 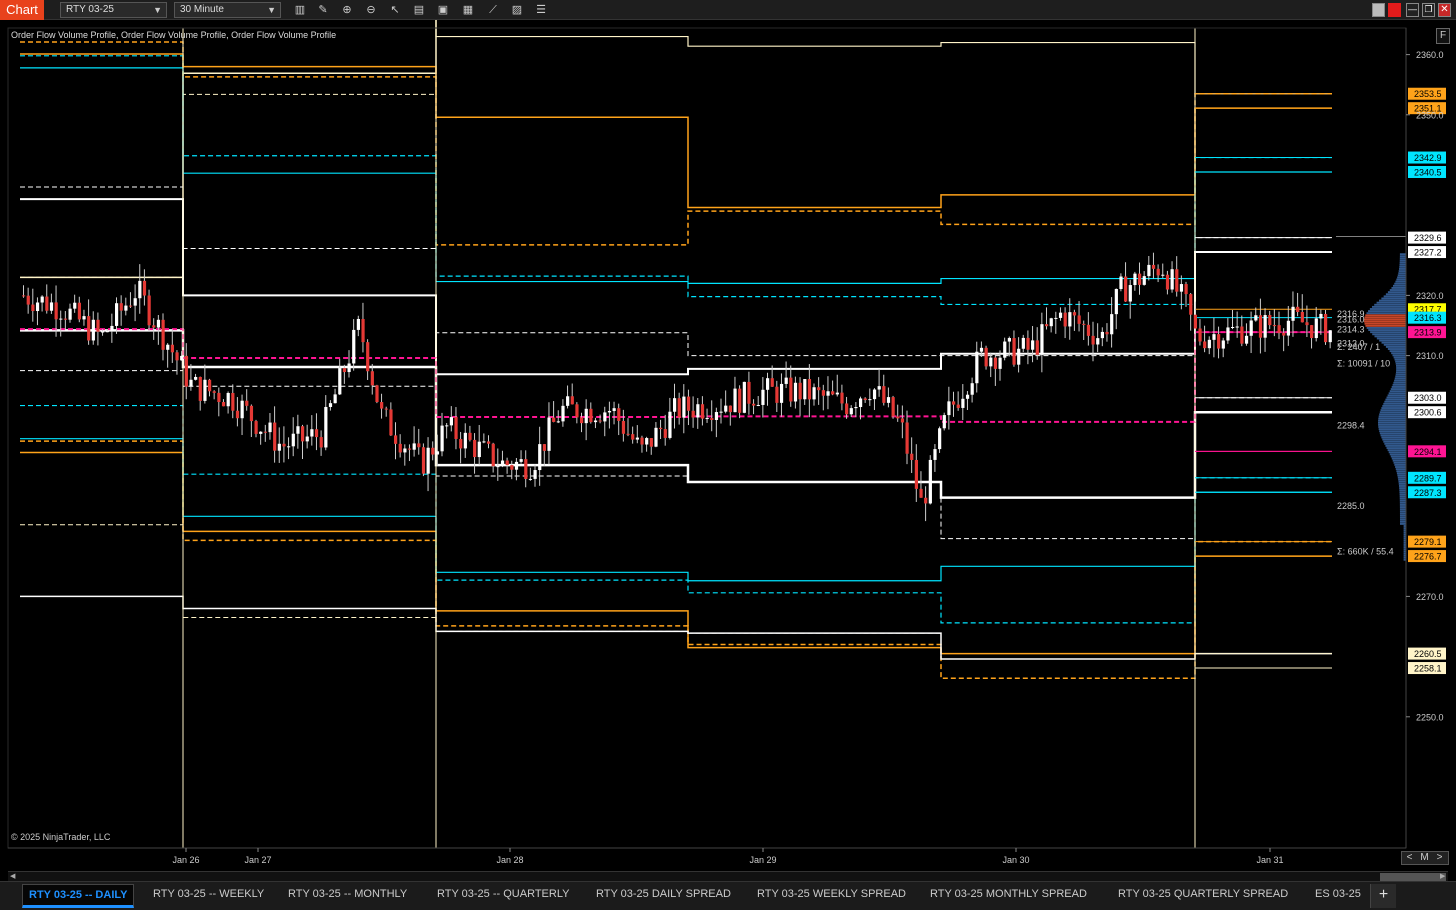 I want to click on strategy-icon: ⟋, so click(x=493, y=10).